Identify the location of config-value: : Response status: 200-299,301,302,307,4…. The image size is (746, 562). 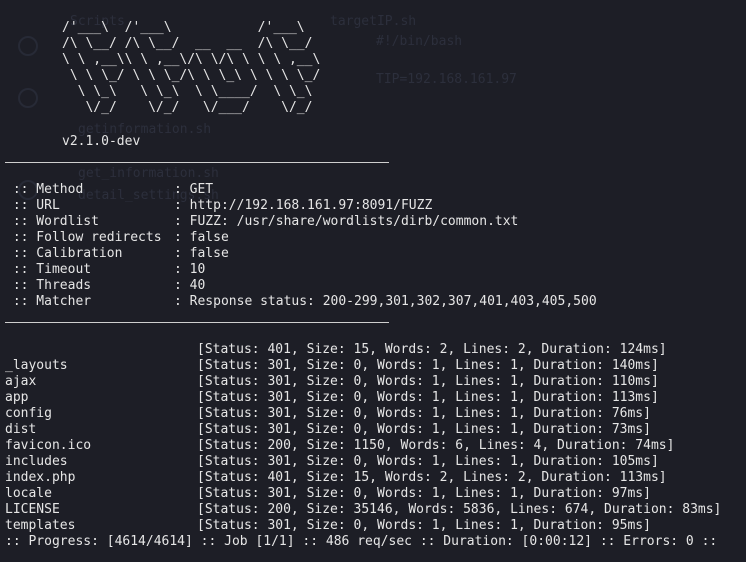
(385, 301).